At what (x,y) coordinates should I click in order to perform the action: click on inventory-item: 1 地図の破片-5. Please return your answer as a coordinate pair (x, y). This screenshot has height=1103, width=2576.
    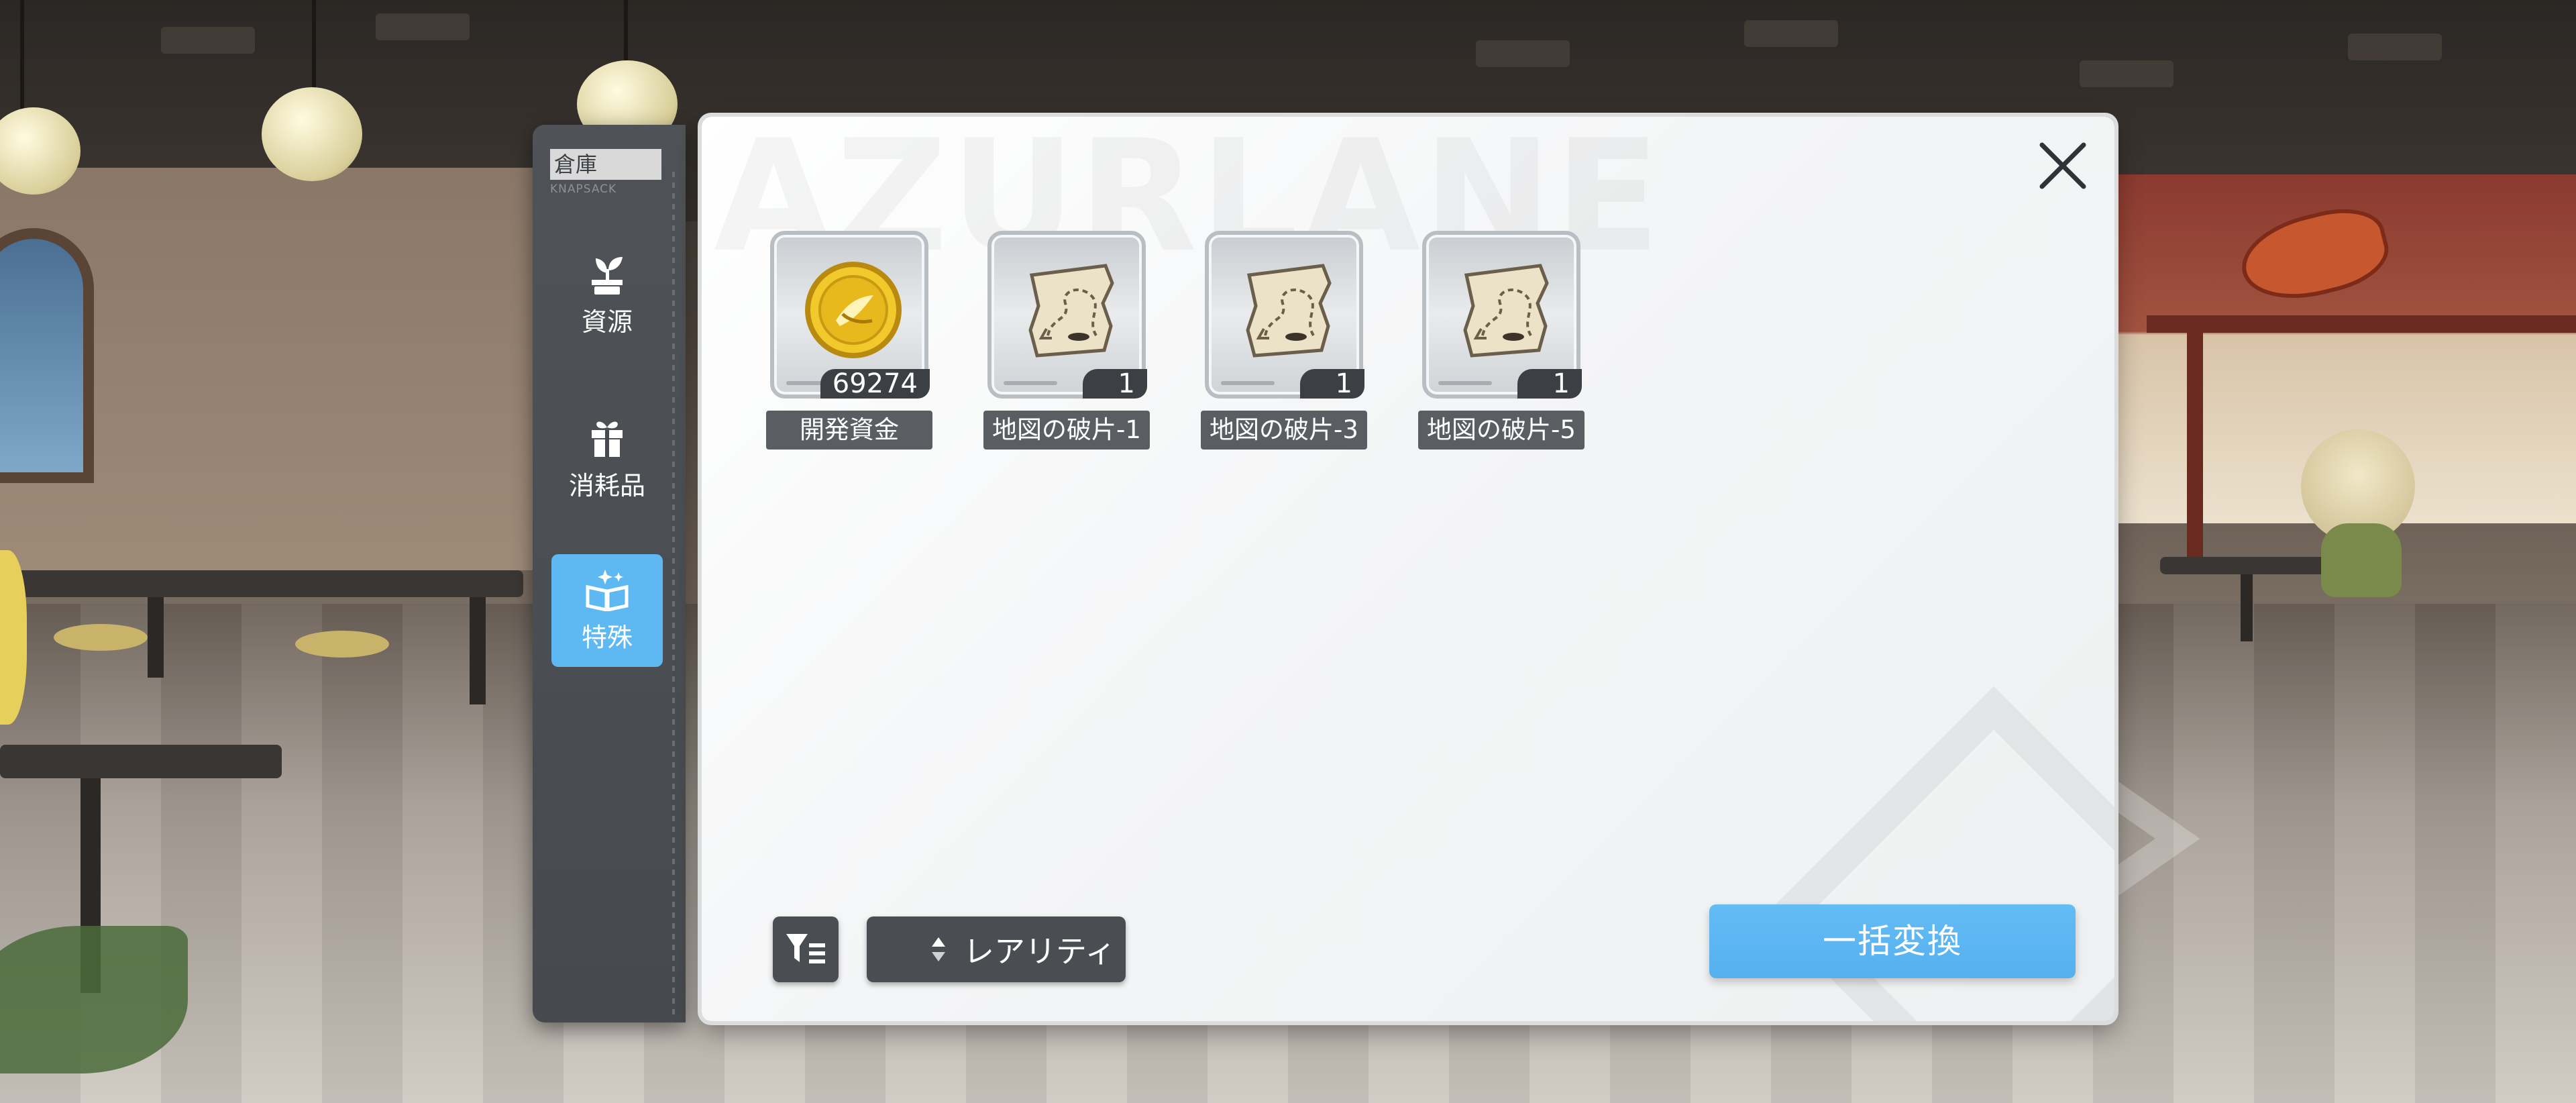
    Looking at the image, I should click on (1501, 342).